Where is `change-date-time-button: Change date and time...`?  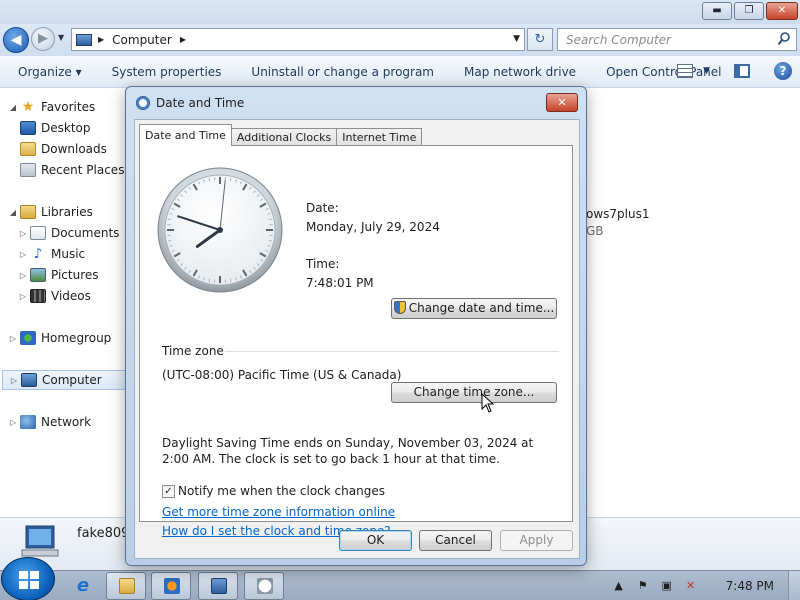
change-date-time-button: Change date and time... is located at coordinates (474, 308).